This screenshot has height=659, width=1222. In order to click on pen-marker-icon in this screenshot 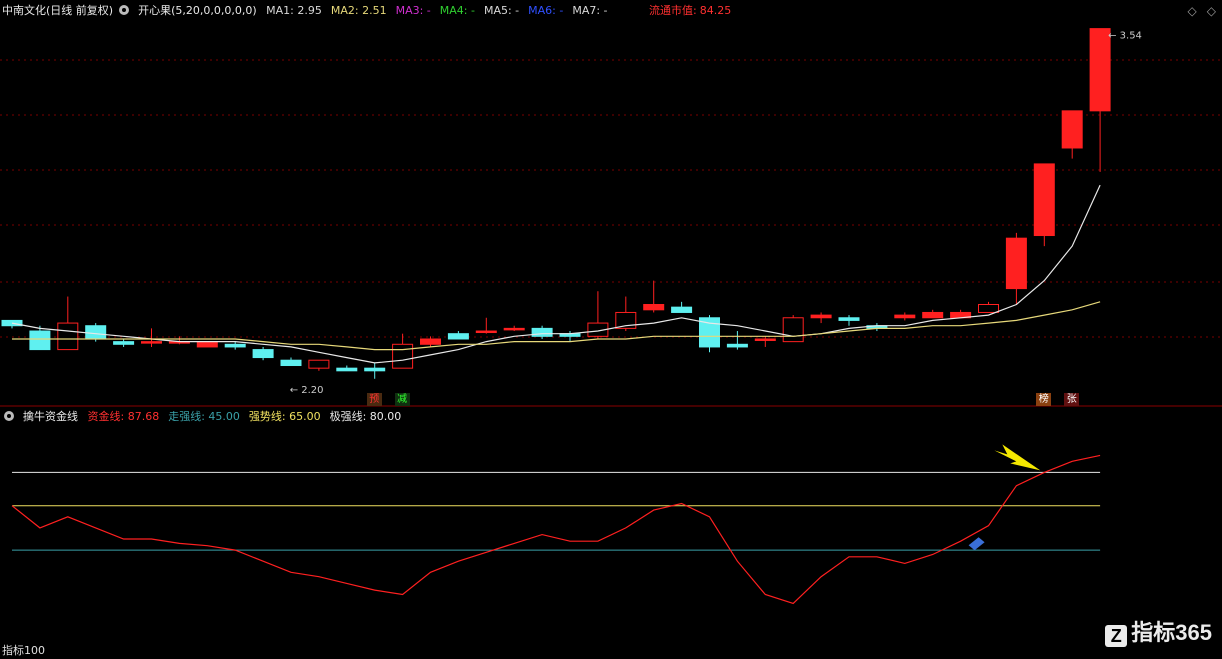, I will do `click(976, 544)`.